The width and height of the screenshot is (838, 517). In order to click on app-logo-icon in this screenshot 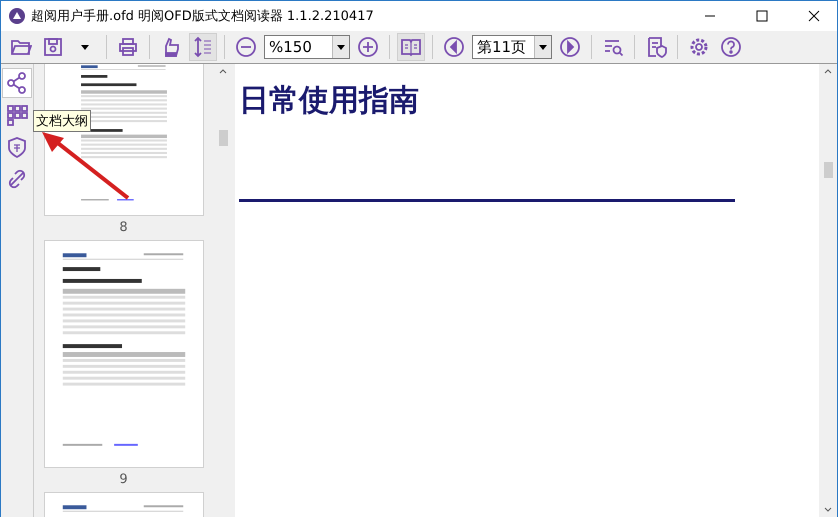, I will do `click(17, 16)`.